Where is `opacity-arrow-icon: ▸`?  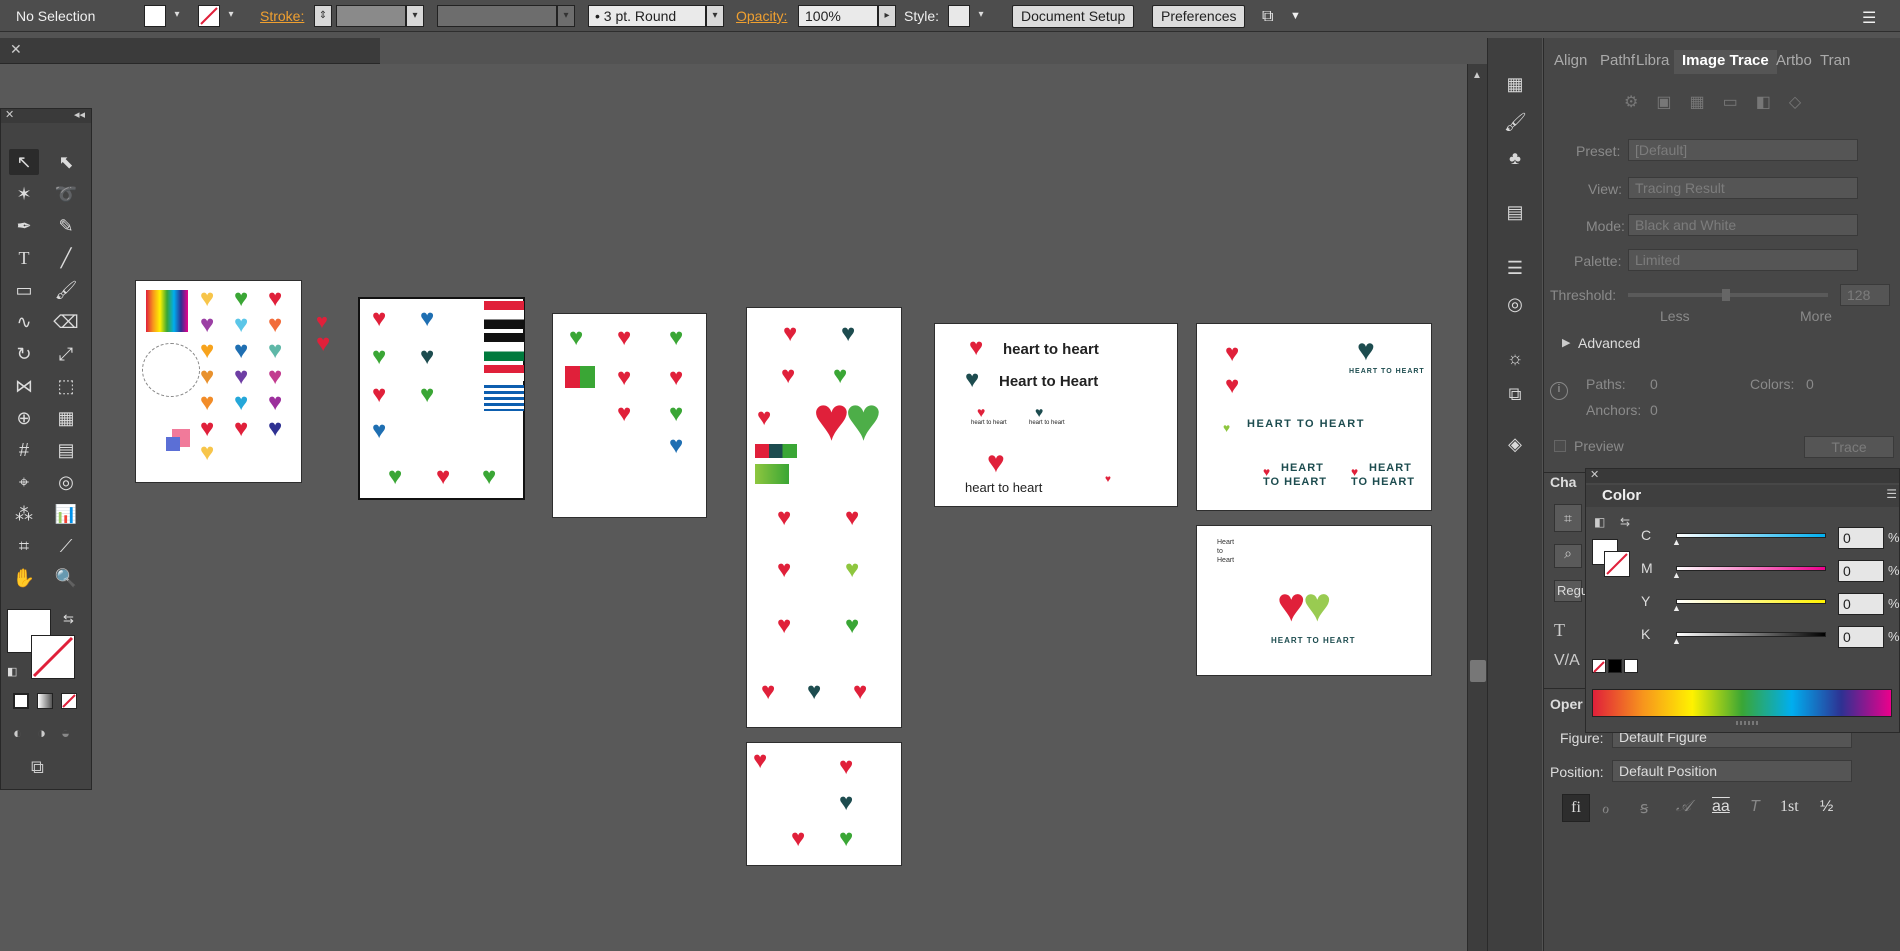 opacity-arrow-icon: ▸ is located at coordinates (887, 16).